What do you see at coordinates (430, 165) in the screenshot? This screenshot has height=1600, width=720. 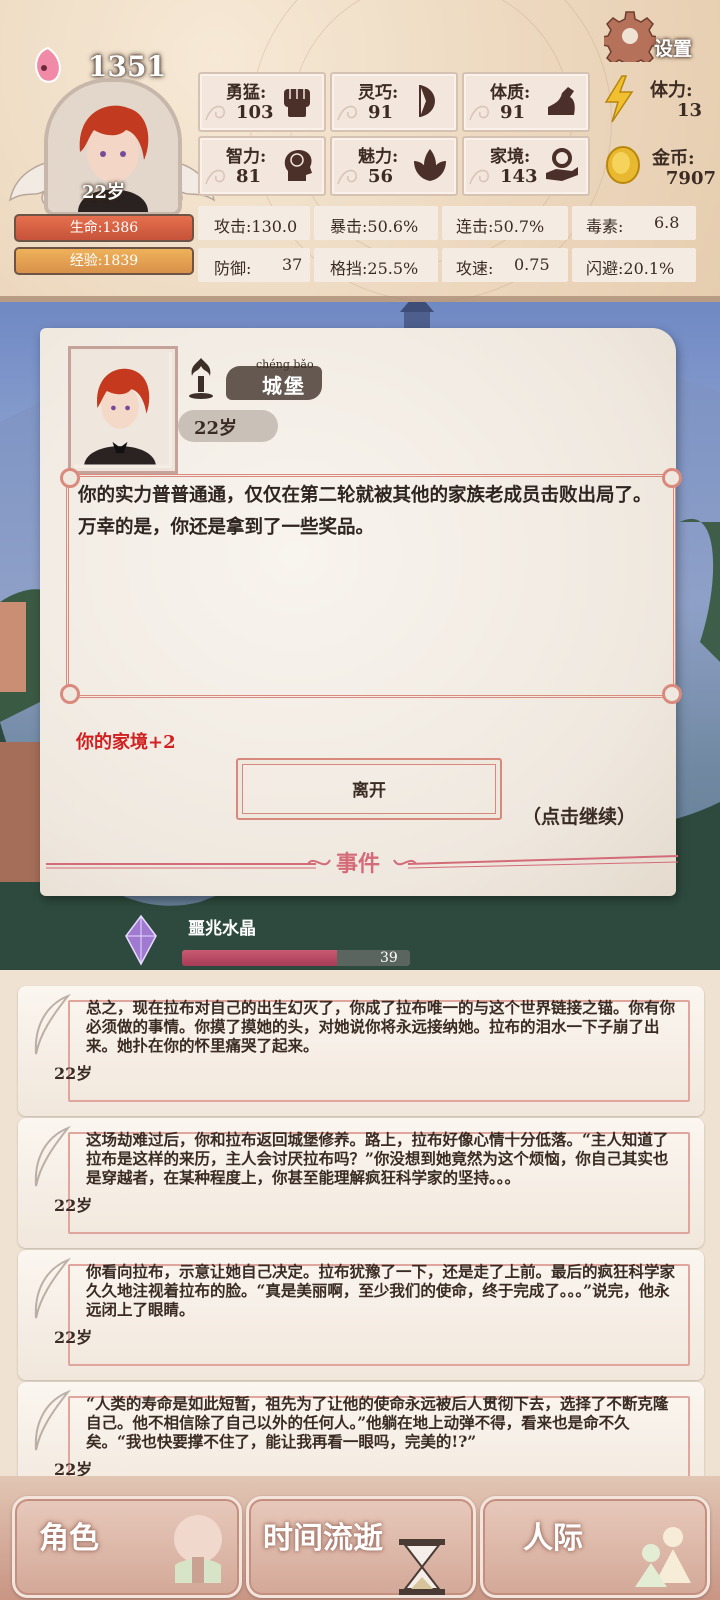 I see `lotus-icon` at bounding box center [430, 165].